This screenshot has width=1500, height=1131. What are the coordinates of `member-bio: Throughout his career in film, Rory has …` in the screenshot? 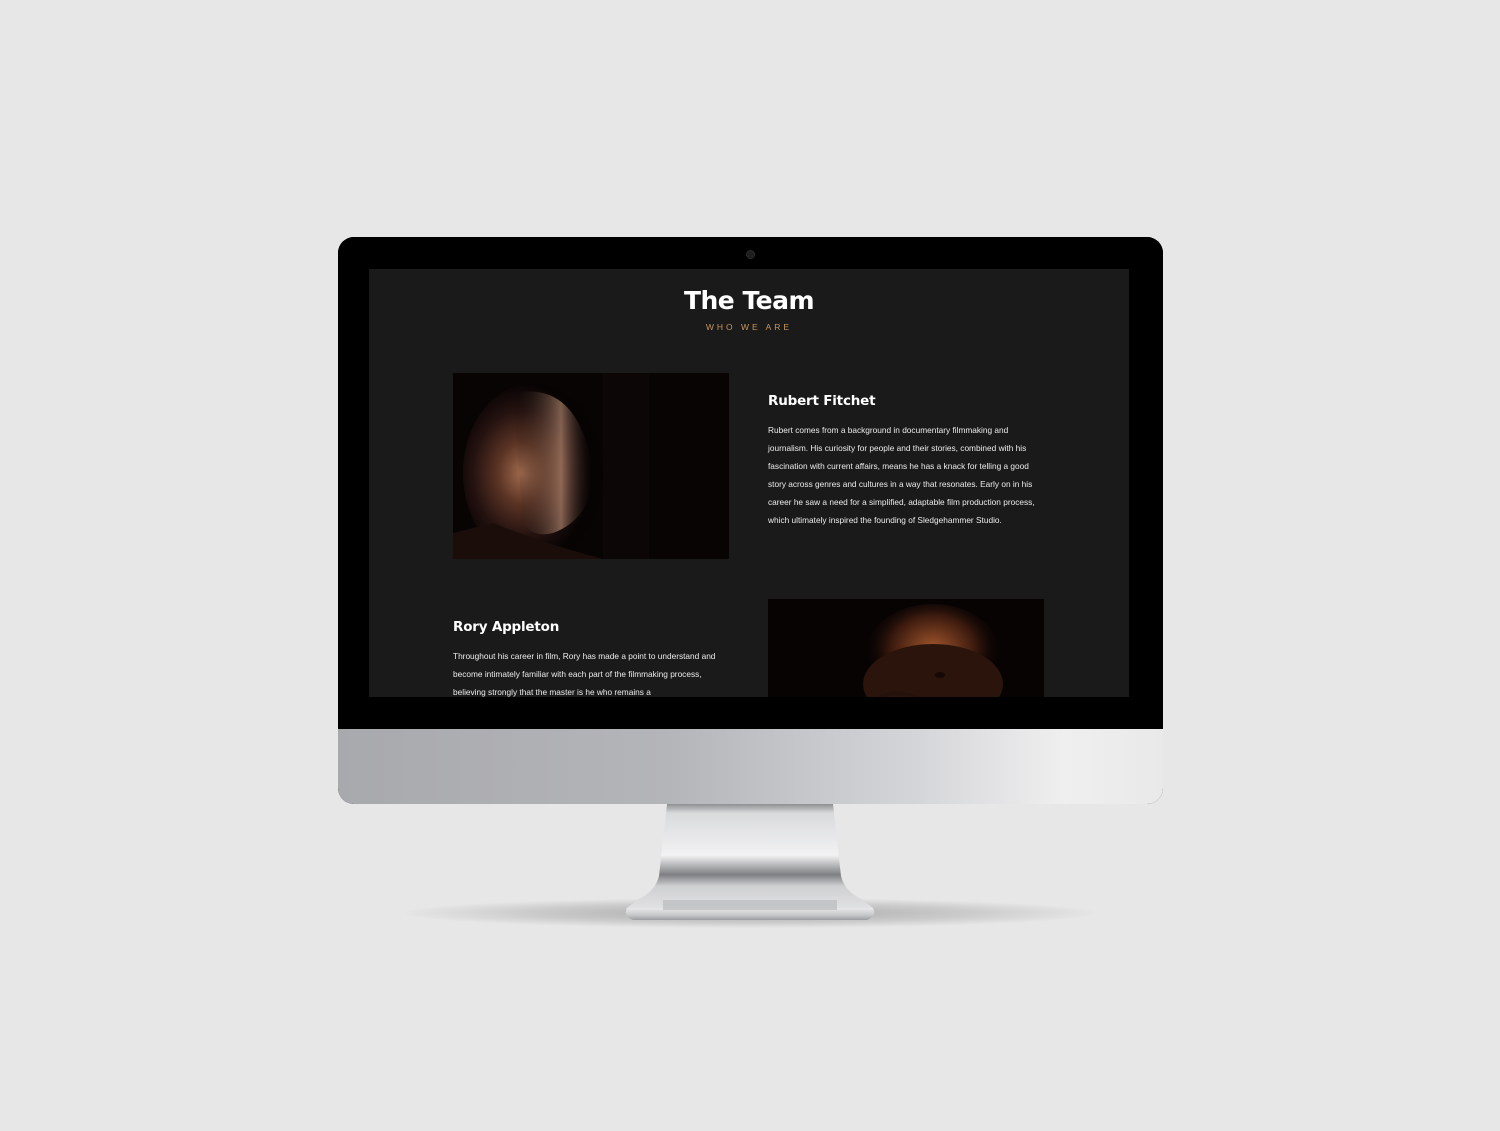 It's located at (584, 674).